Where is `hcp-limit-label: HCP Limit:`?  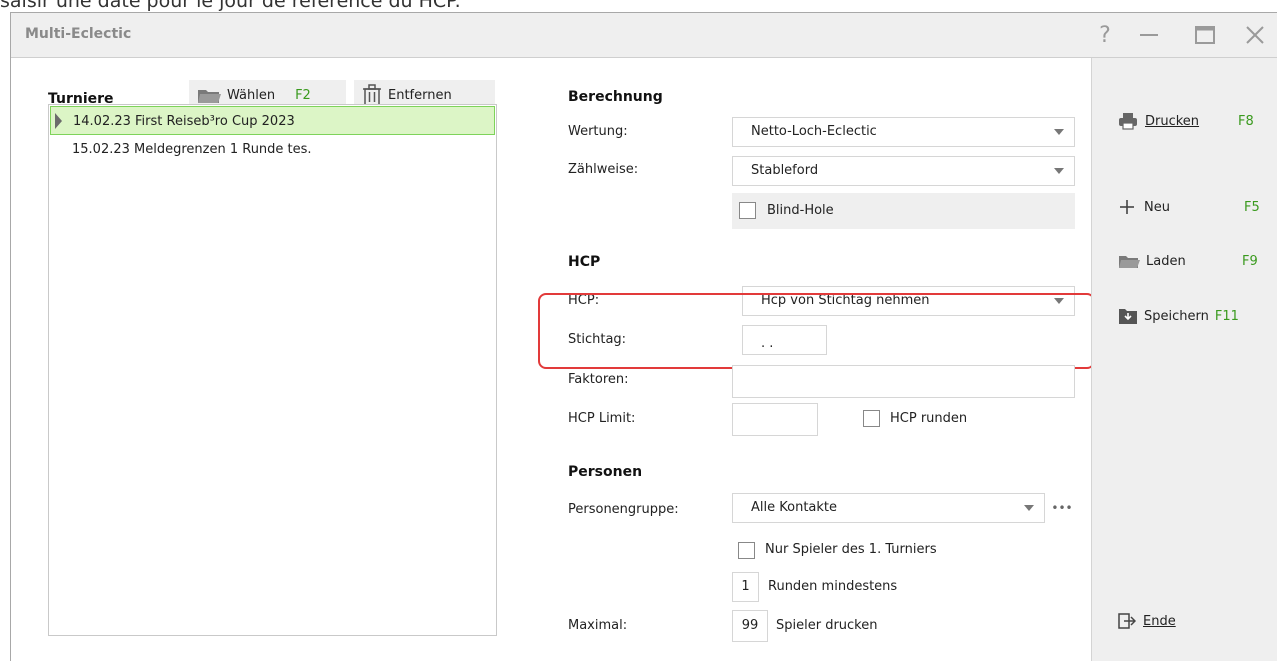
hcp-limit-label: HCP Limit: is located at coordinates (602, 418).